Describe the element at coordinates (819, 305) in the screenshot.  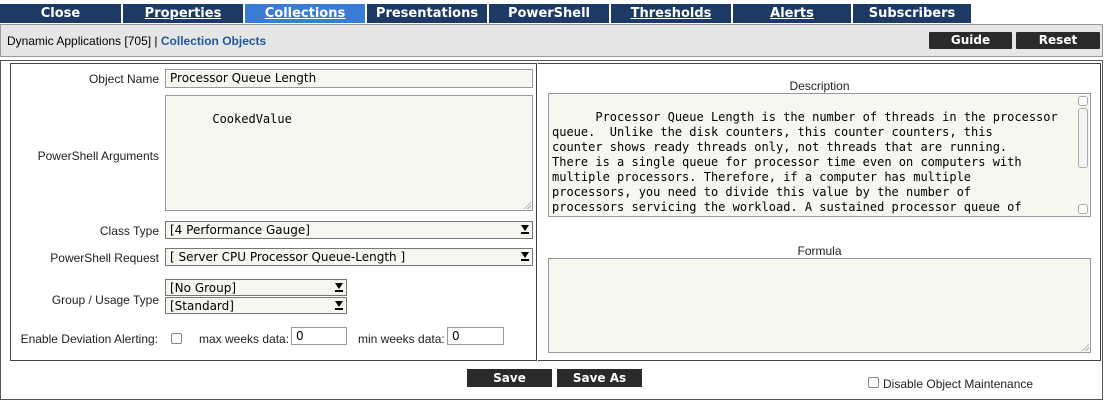
I see `formula-textarea` at that location.